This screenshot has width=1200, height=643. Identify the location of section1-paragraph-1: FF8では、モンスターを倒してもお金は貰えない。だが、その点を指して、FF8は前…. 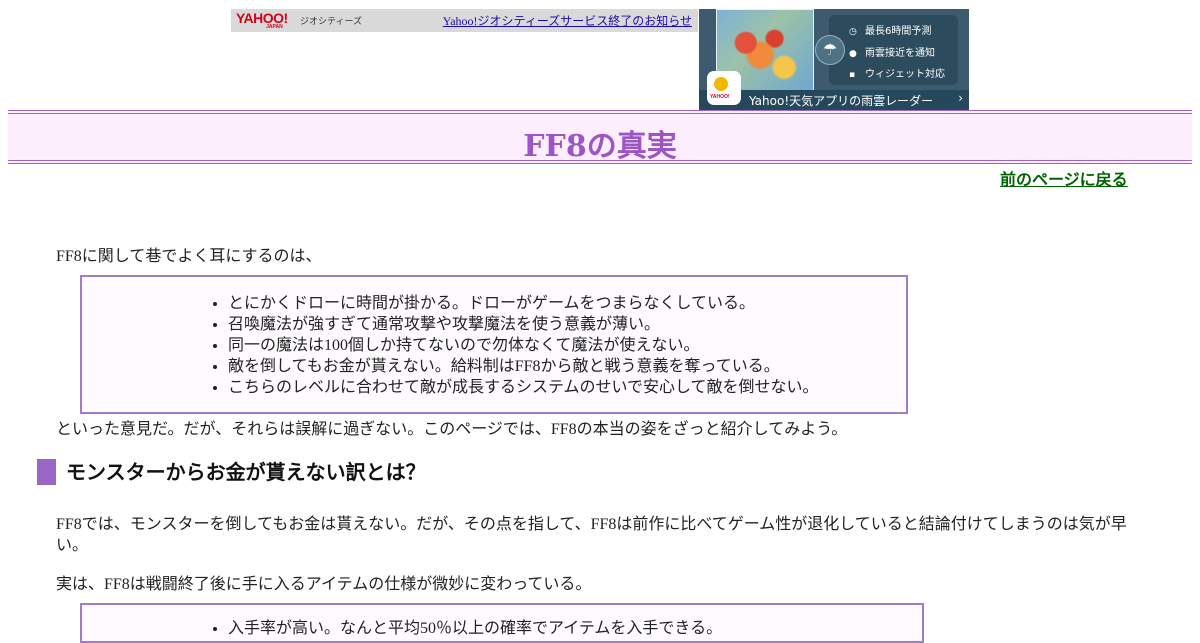
(591, 535).